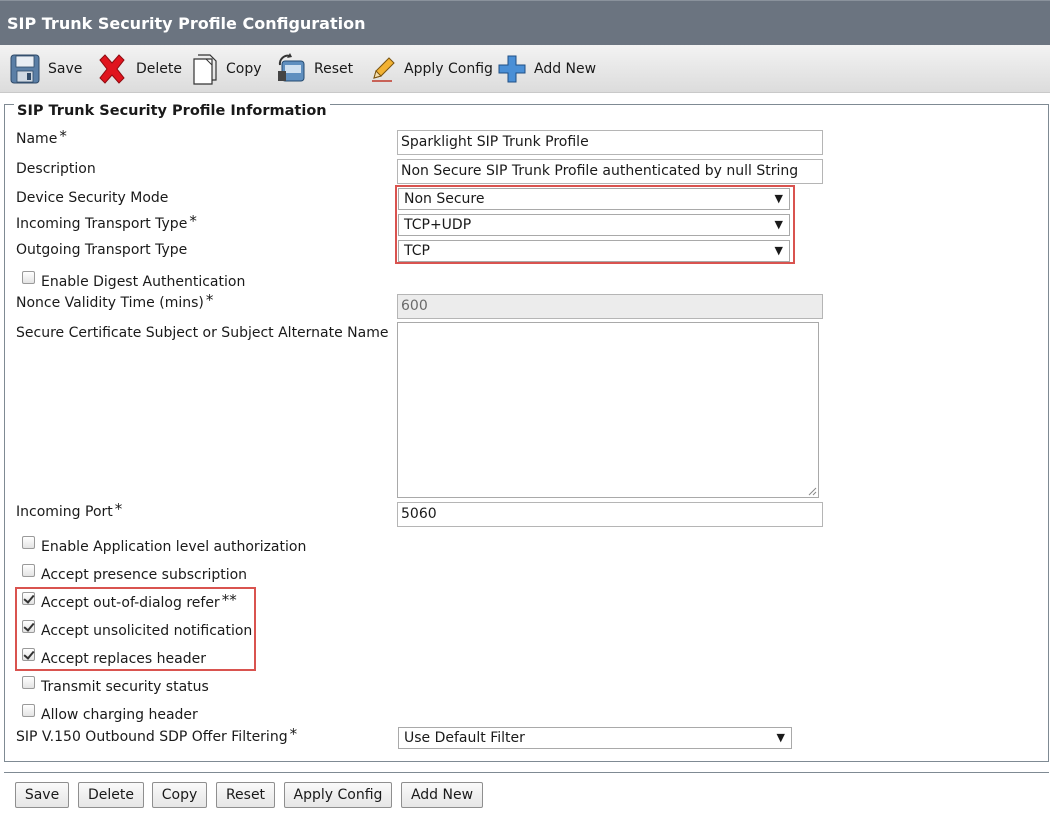 This screenshot has width=1050, height=813. Describe the element at coordinates (144, 575) in the screenshot. I see `accept-presence-subscription-label: Accept presence subscription` at that location.